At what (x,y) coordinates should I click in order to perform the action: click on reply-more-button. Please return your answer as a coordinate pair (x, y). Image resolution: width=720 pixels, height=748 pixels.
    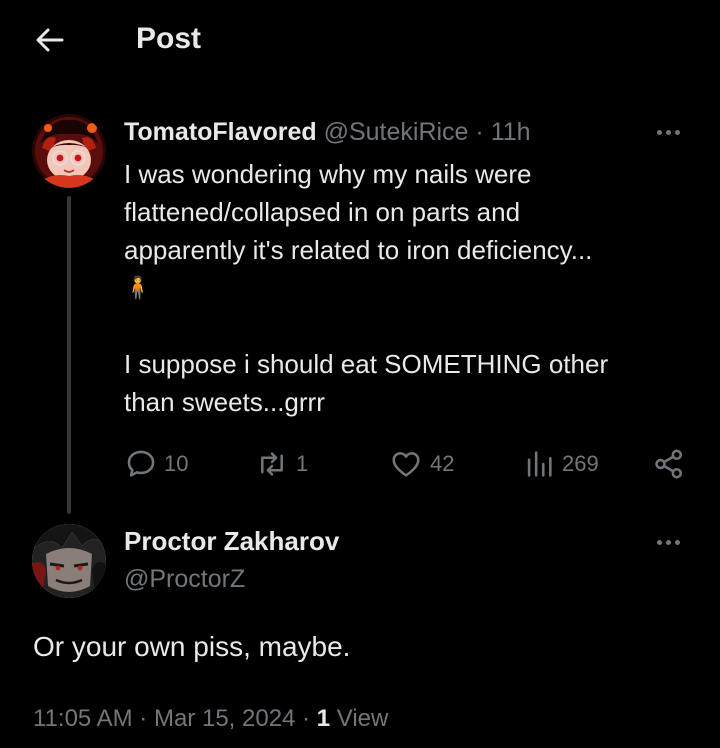
    Looking at the image, I should click on (668, 132).